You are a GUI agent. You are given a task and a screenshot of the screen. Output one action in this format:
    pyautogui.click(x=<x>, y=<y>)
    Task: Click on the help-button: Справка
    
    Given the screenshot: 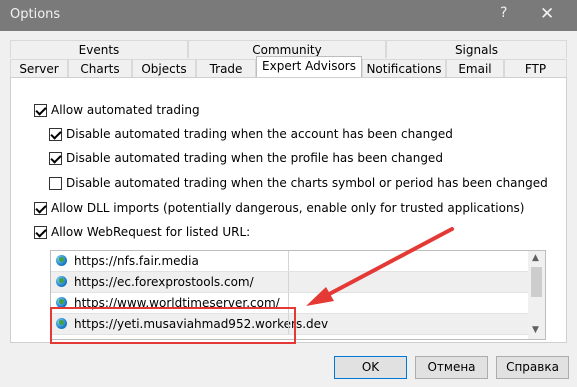 What is the action you would take?
    pyautogui.click(x=532, y=367)
    